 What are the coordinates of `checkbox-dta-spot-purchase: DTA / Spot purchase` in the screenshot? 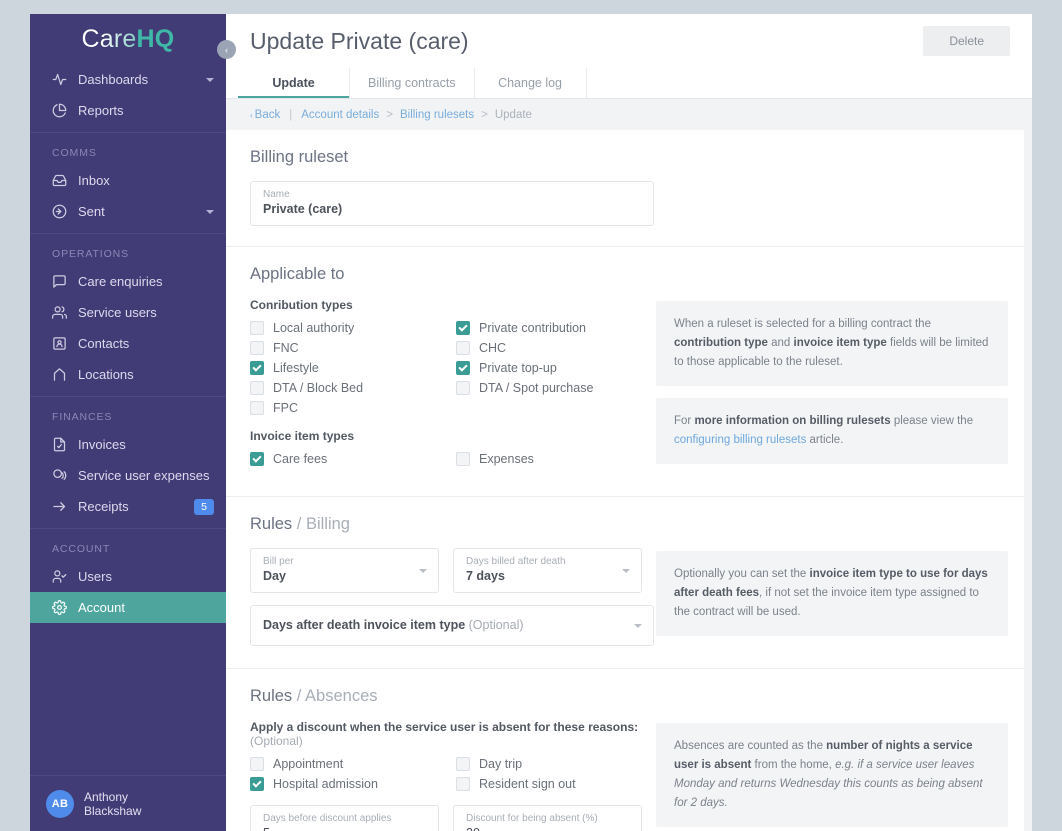 It's located at (559, 388).